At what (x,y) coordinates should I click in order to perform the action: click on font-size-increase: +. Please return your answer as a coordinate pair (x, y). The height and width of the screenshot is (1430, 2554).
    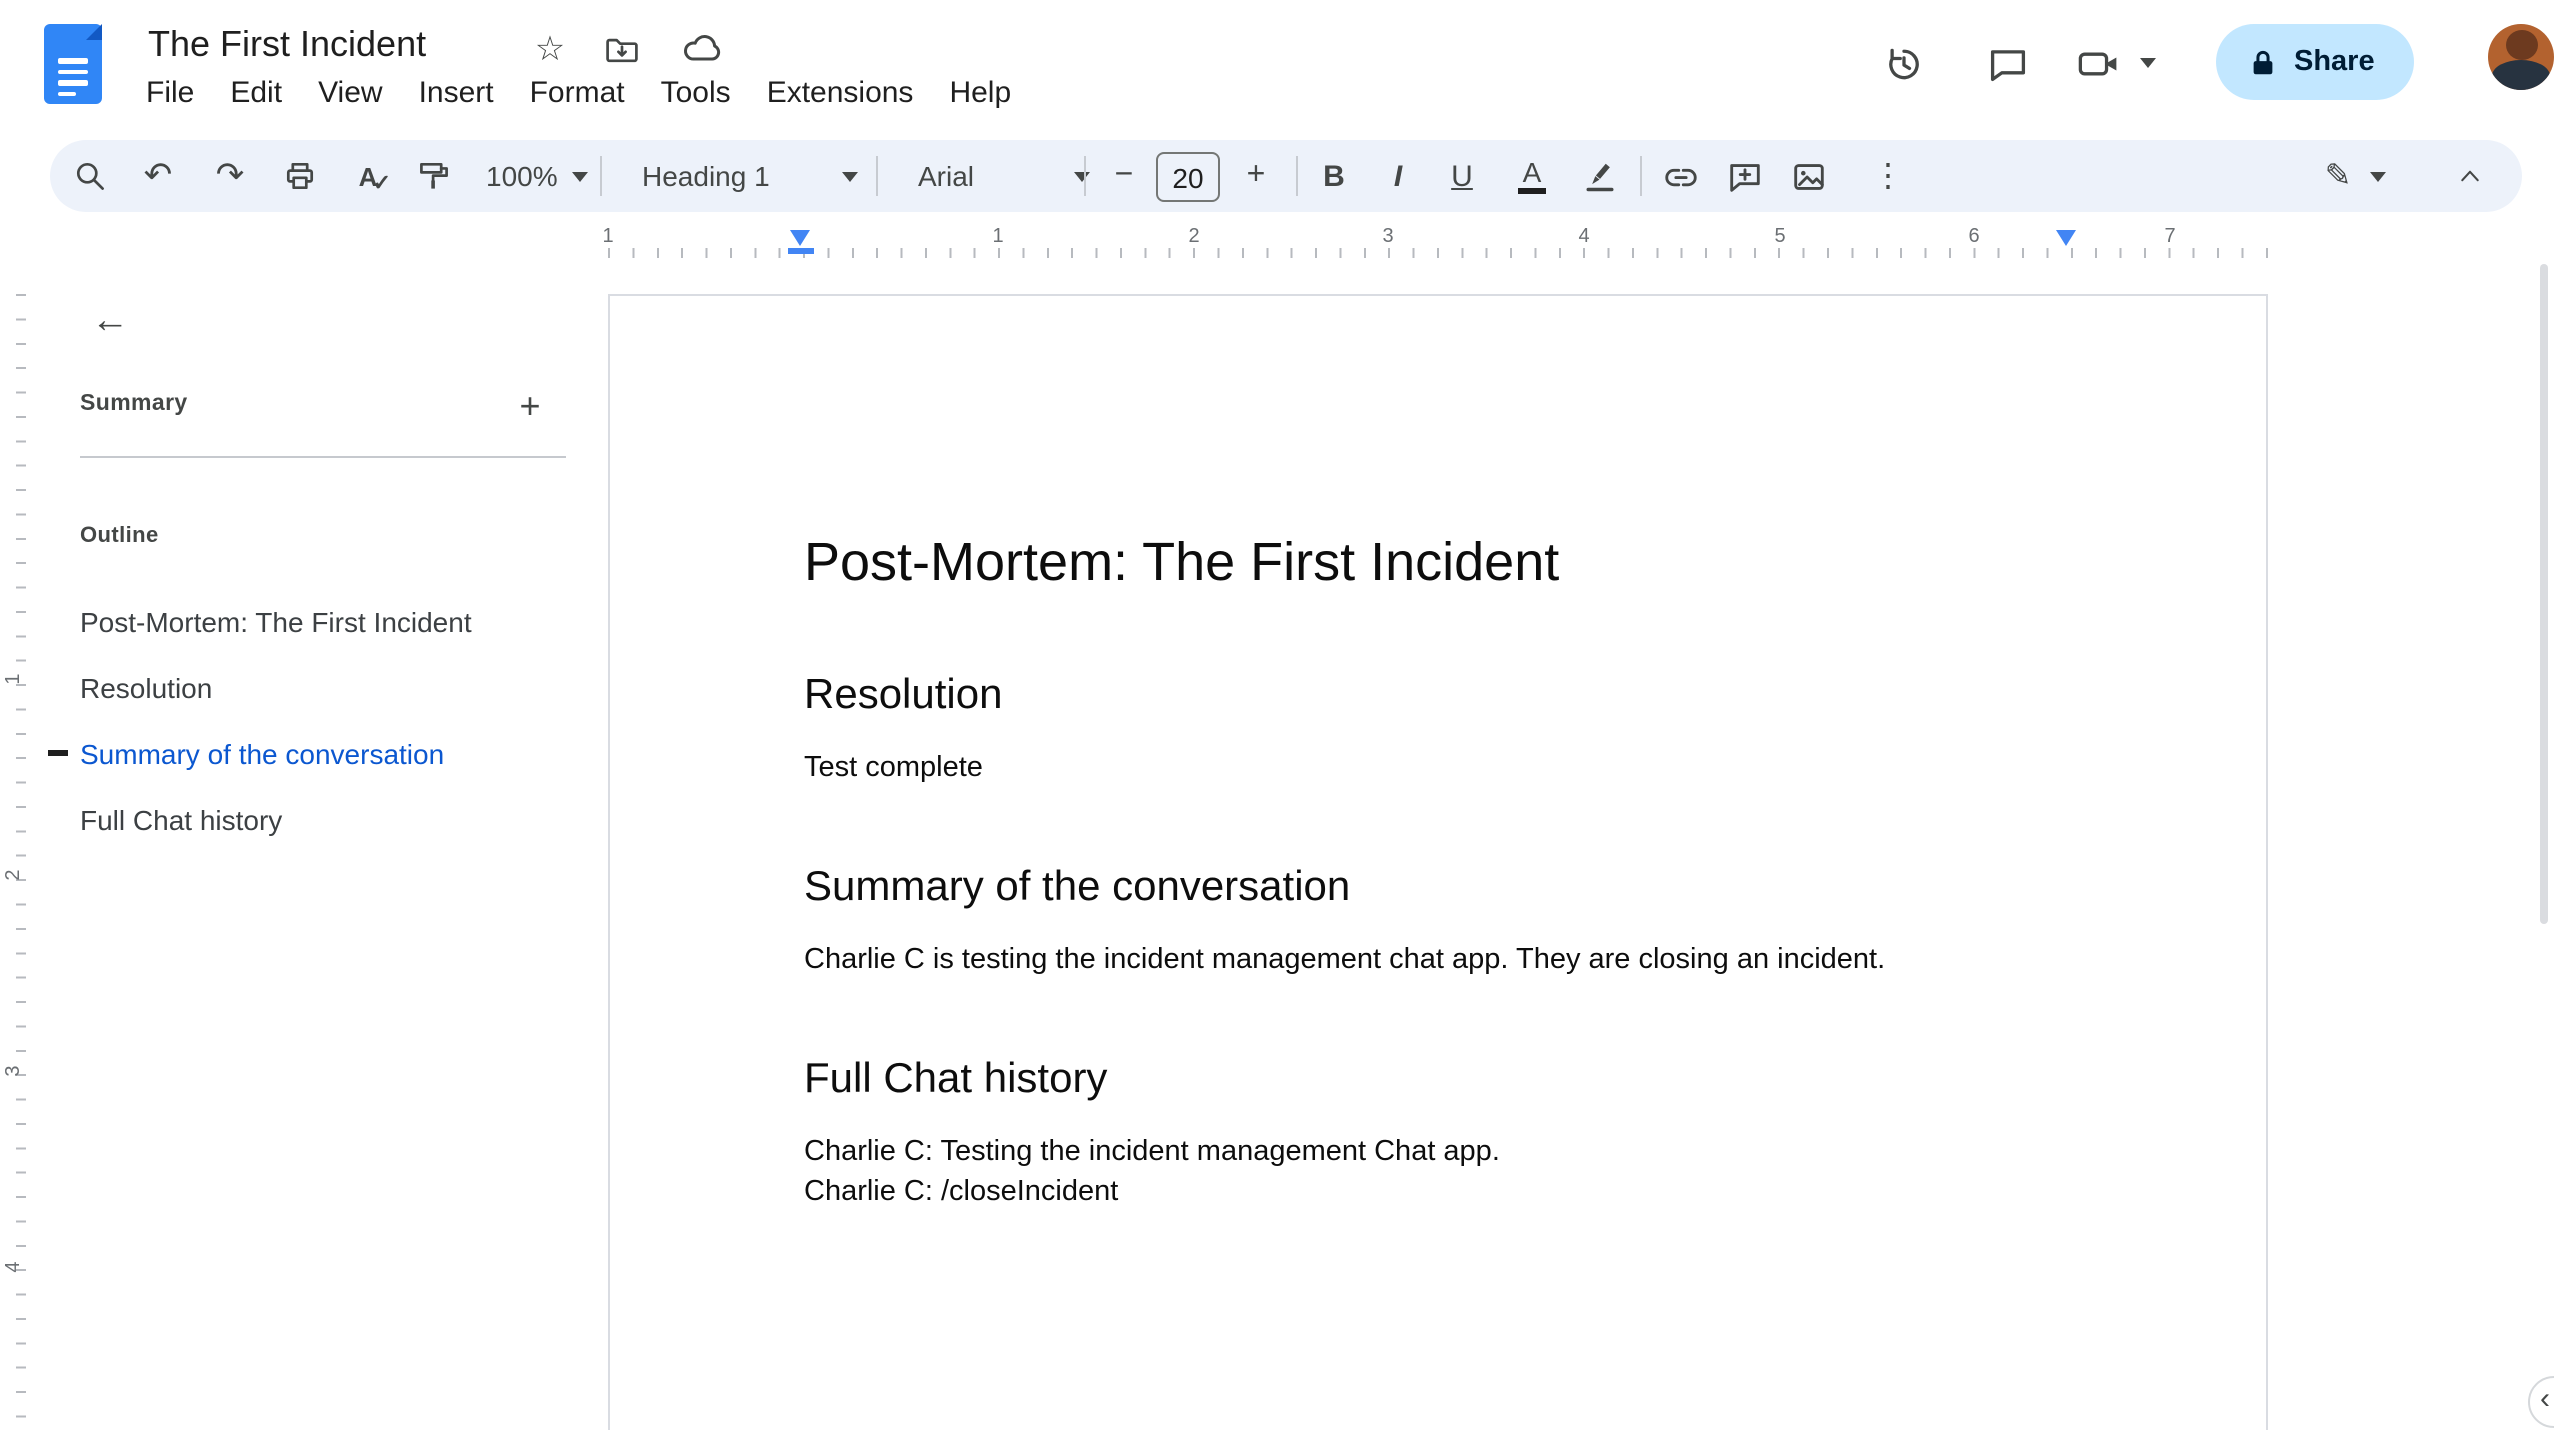
    Looking at the image, I should click on (1256, 176).